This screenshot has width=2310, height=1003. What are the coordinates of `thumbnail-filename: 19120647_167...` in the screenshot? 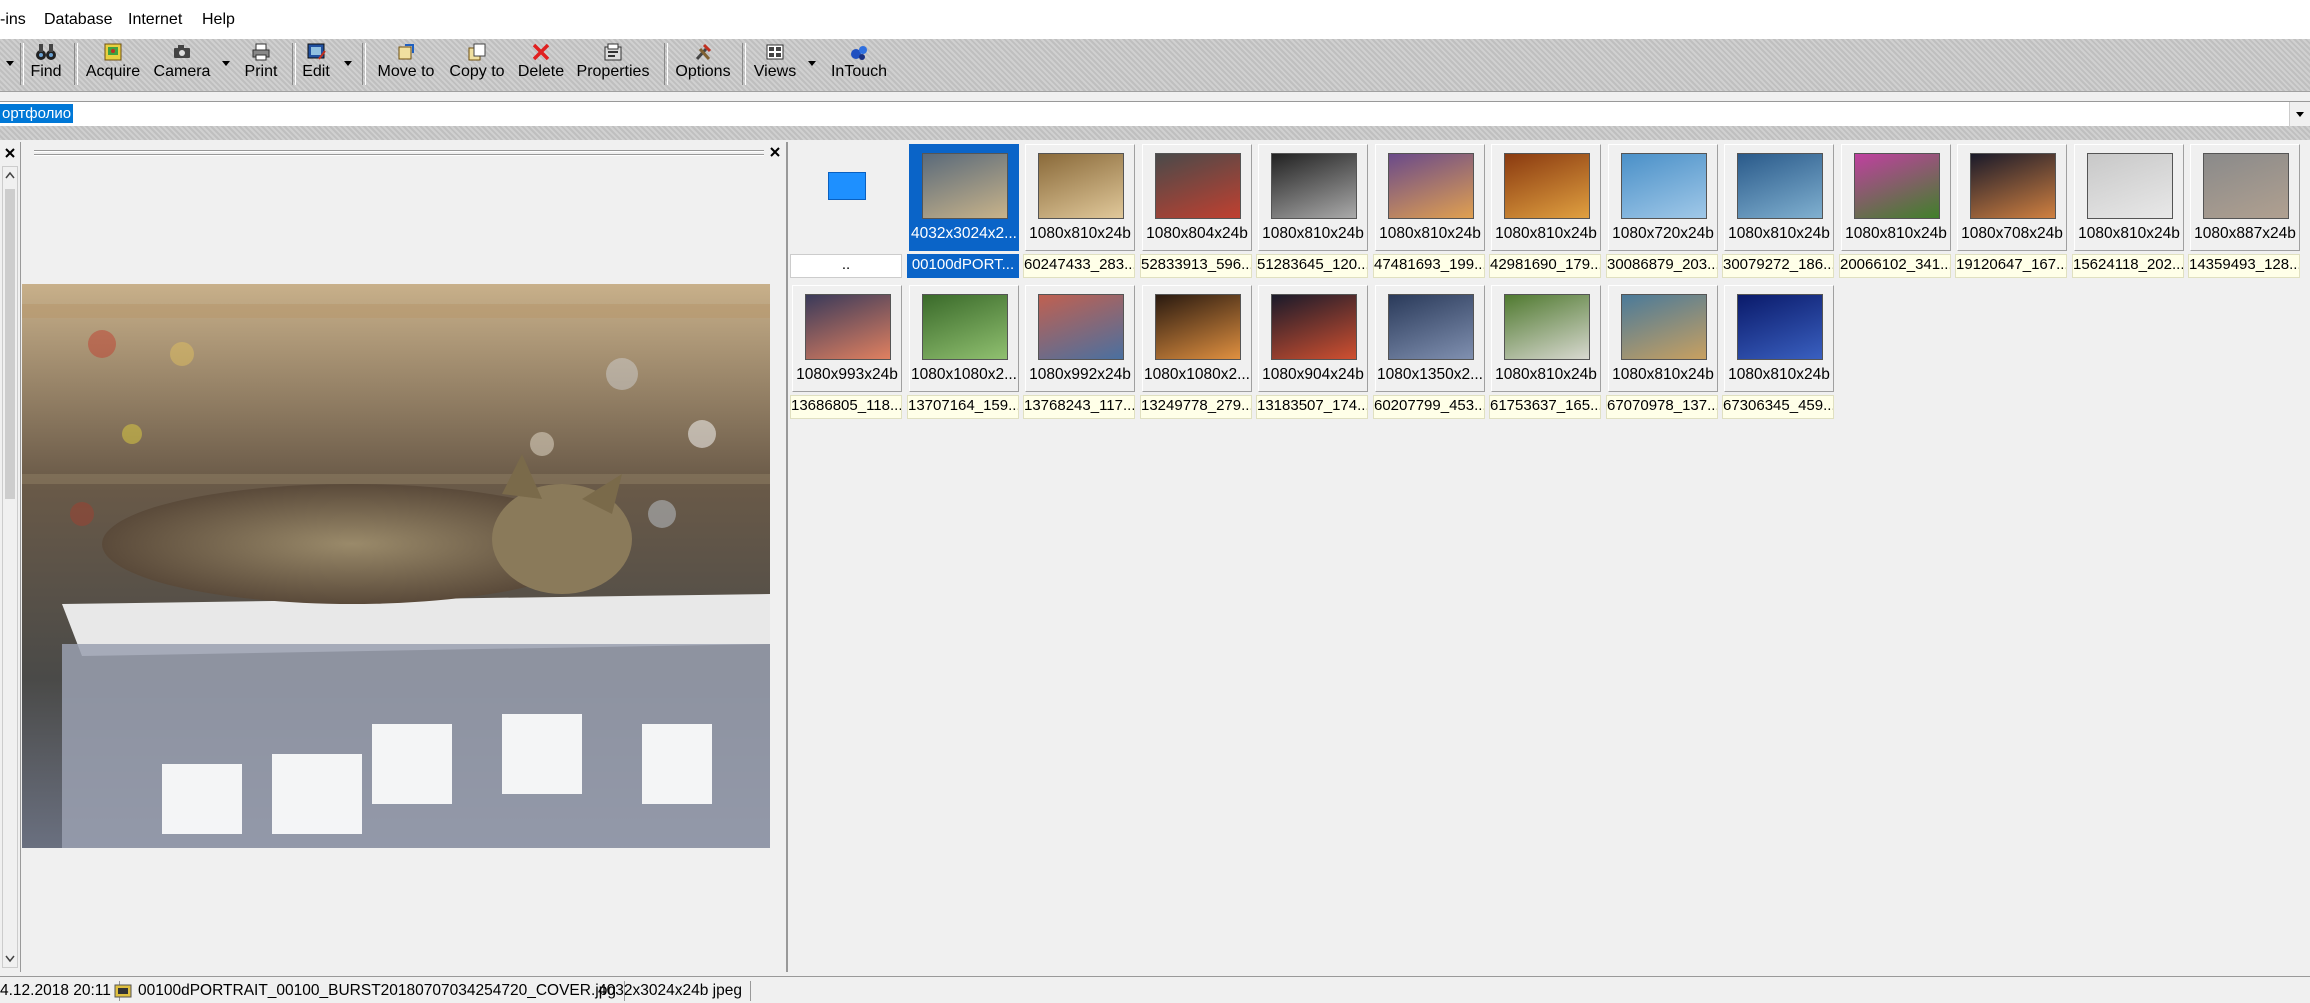 It's located at (2011, 266).